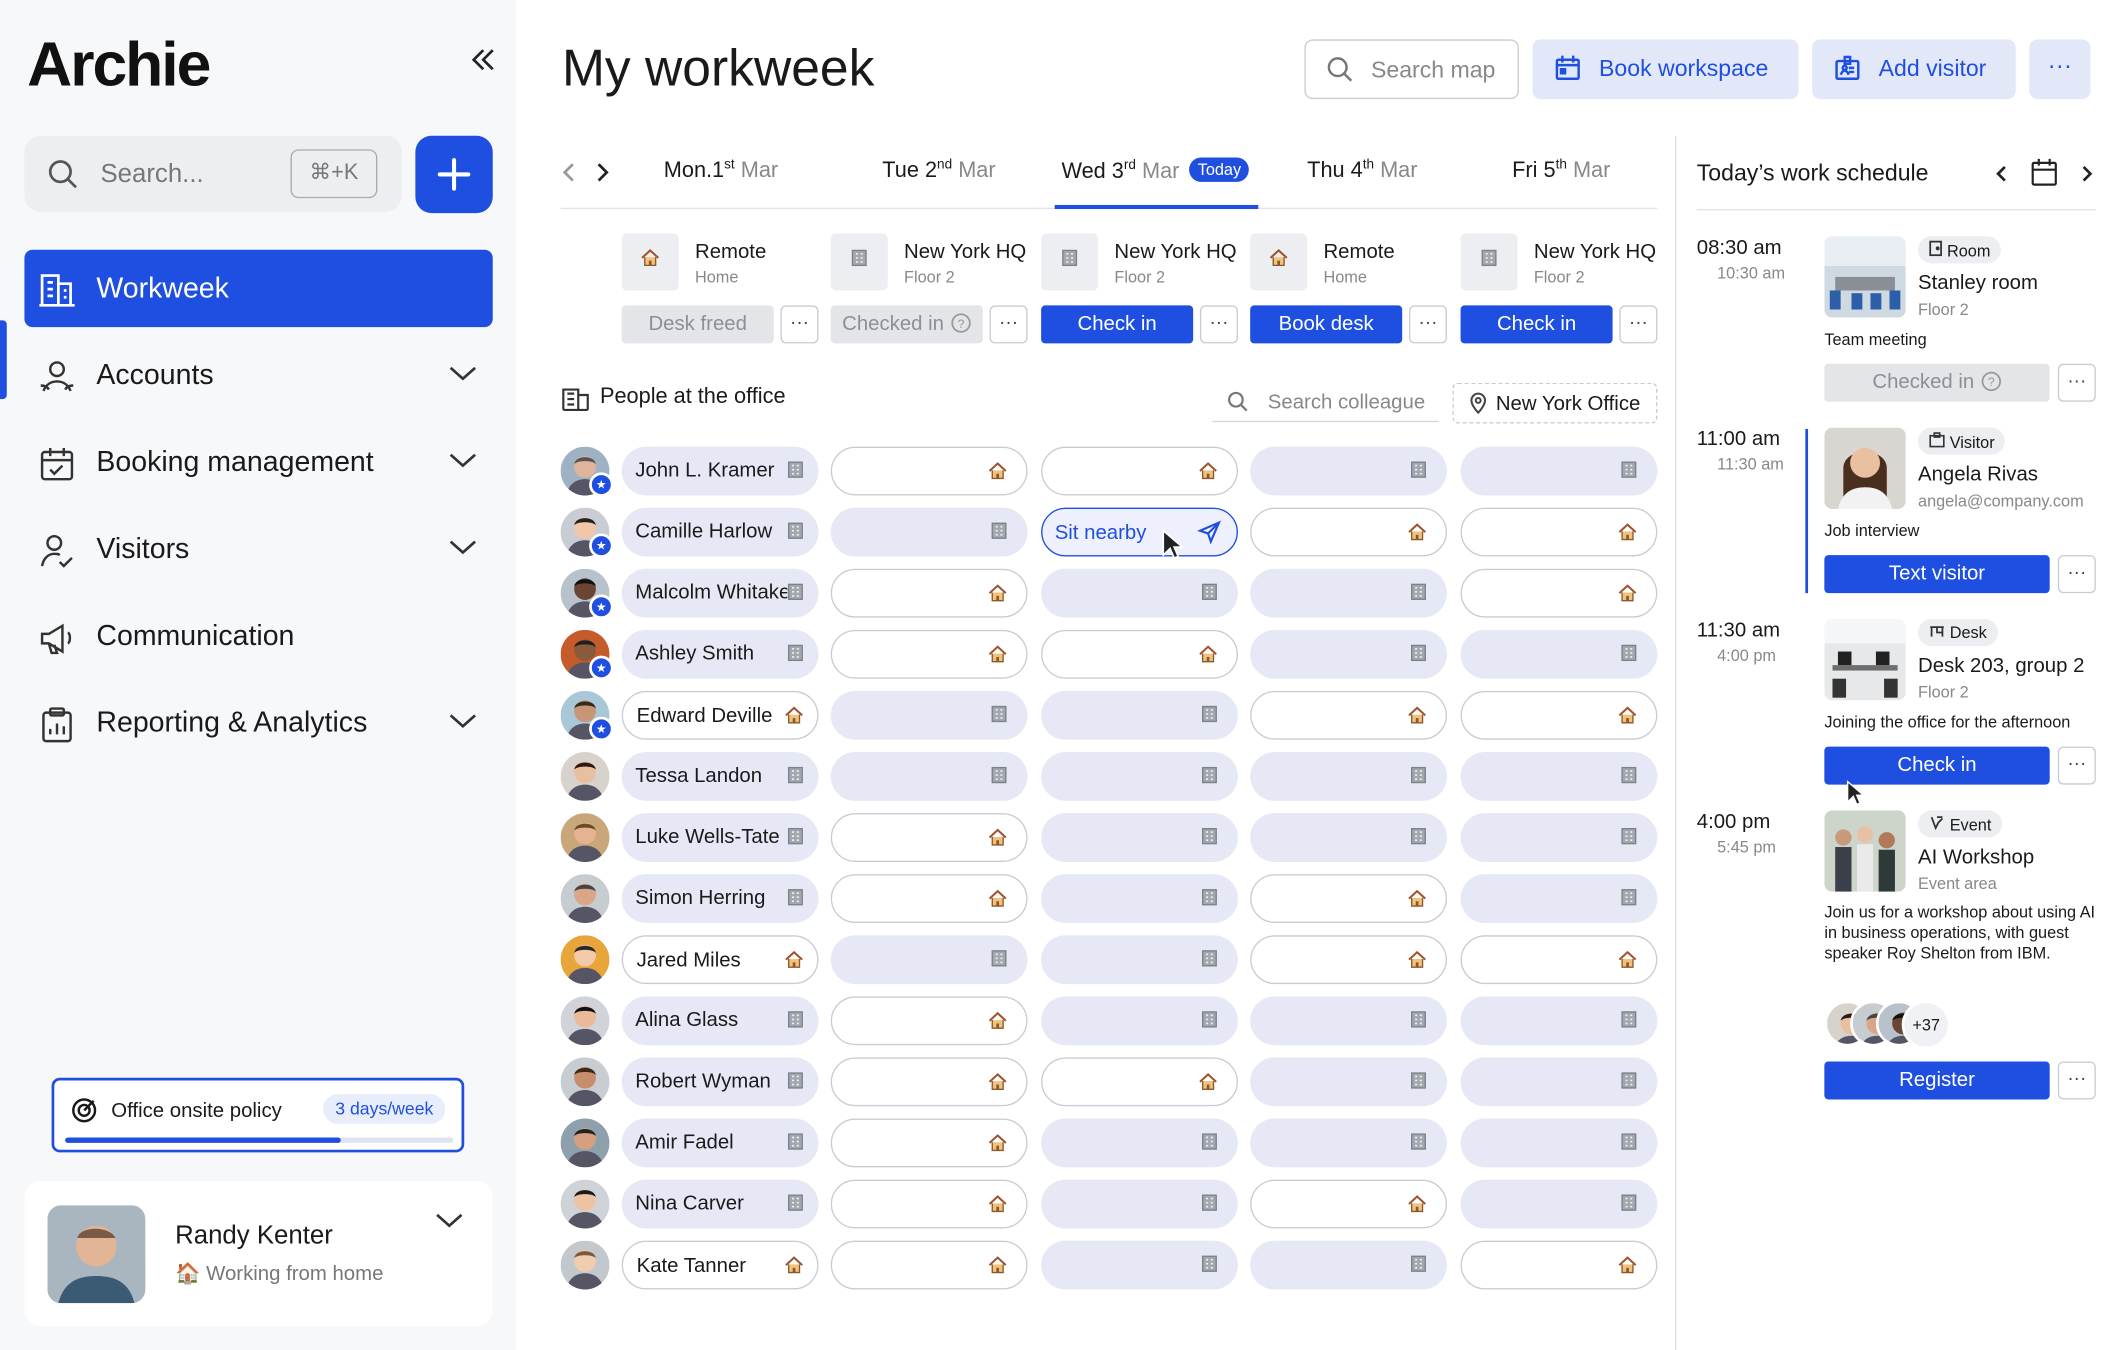 This screenshot has width=2127, height=1350. Describe the element at coordinates (720, 593) in the screenshot. I see `person-name-pill: Malcolm Whitaker` at that location.